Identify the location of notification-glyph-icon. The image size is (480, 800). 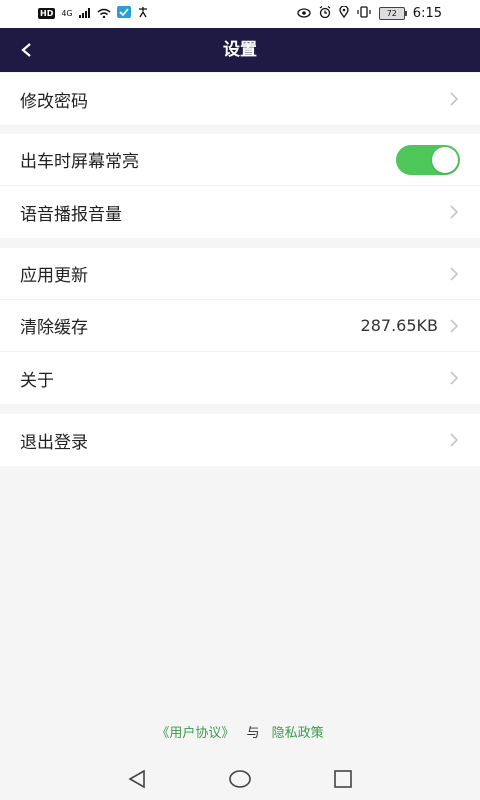
(143, 13).